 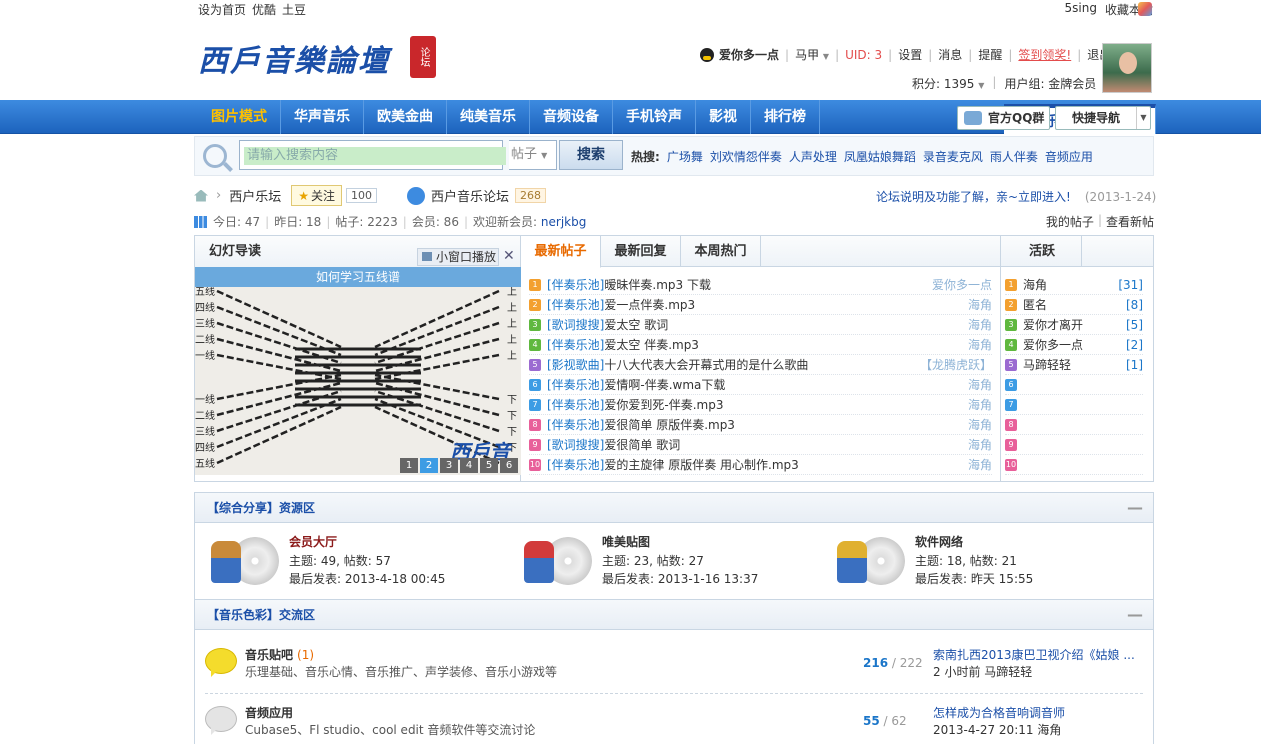 I want to click on points-dropdown: 积分: 1395 ▼, so click(x=948, y=83).